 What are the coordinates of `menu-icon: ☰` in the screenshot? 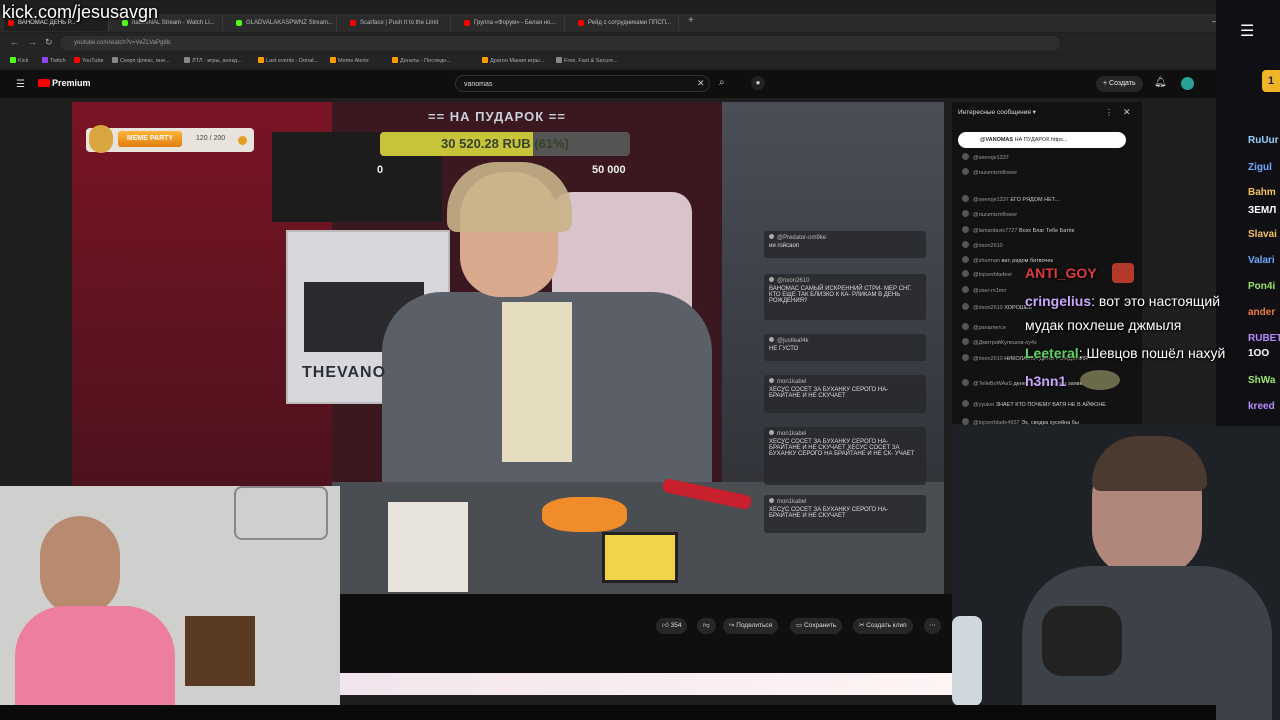 It's located at (1248, 32).